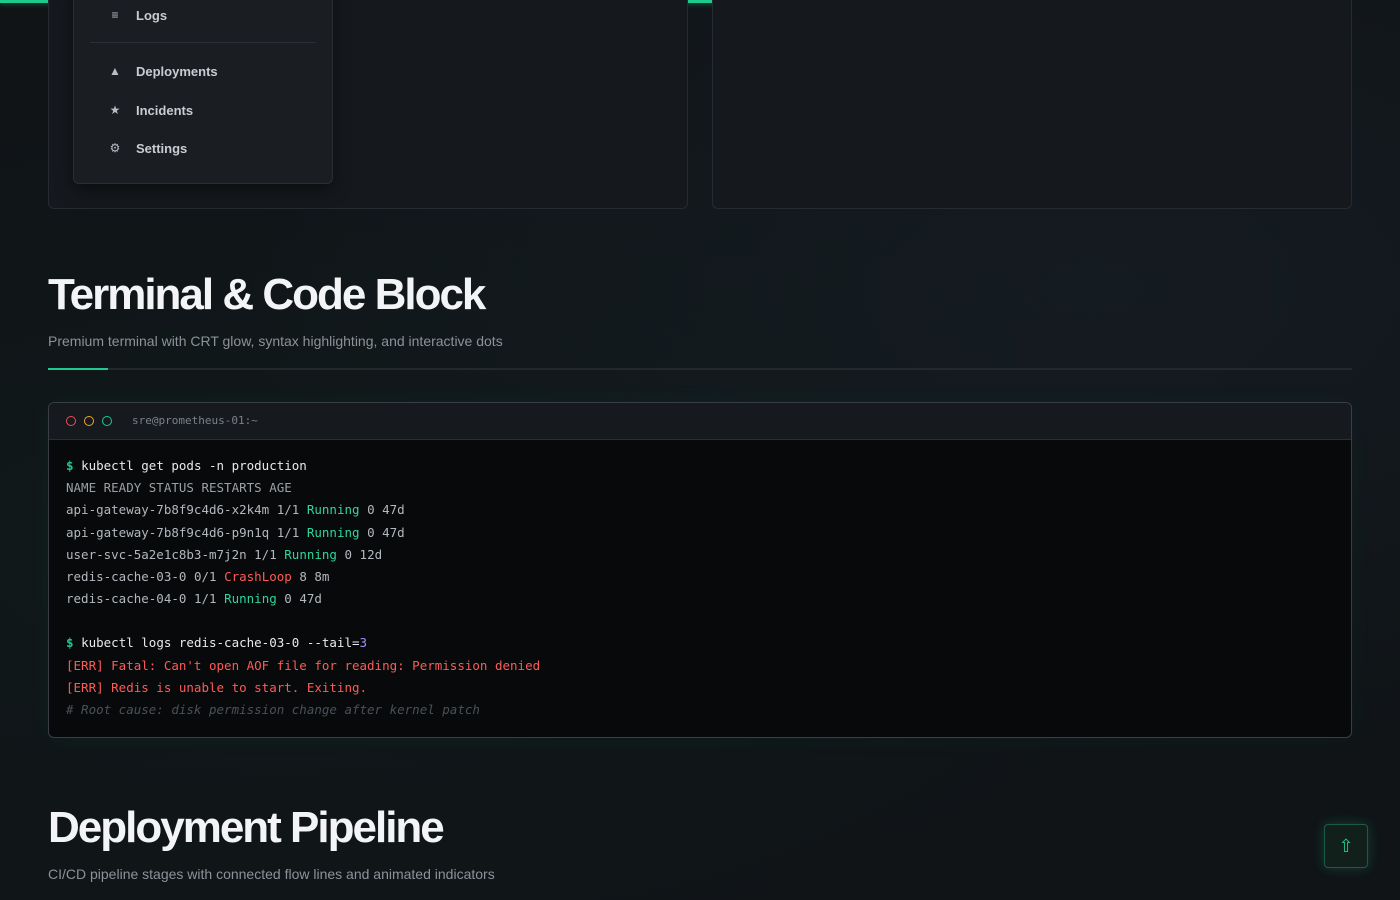  What do you see at coordinates (78, 369) in the screenshot?
I see `section-divider-accent` at bounding box center [78, 369].